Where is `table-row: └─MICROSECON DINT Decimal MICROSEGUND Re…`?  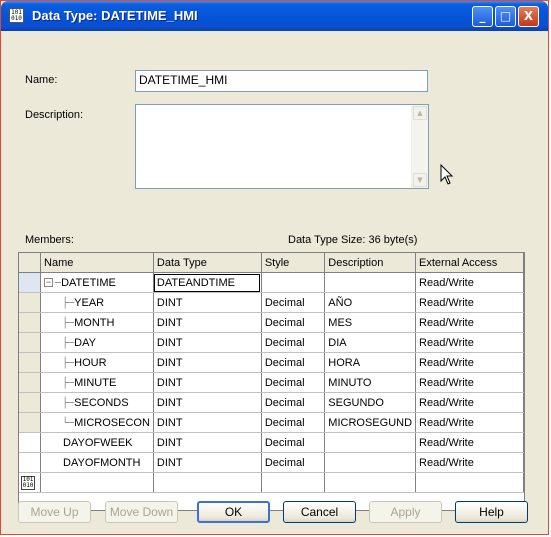
table-row: └─MICROSECON DINT Decimal MICROSEGUND Re… is located at coordinates (271, 422).